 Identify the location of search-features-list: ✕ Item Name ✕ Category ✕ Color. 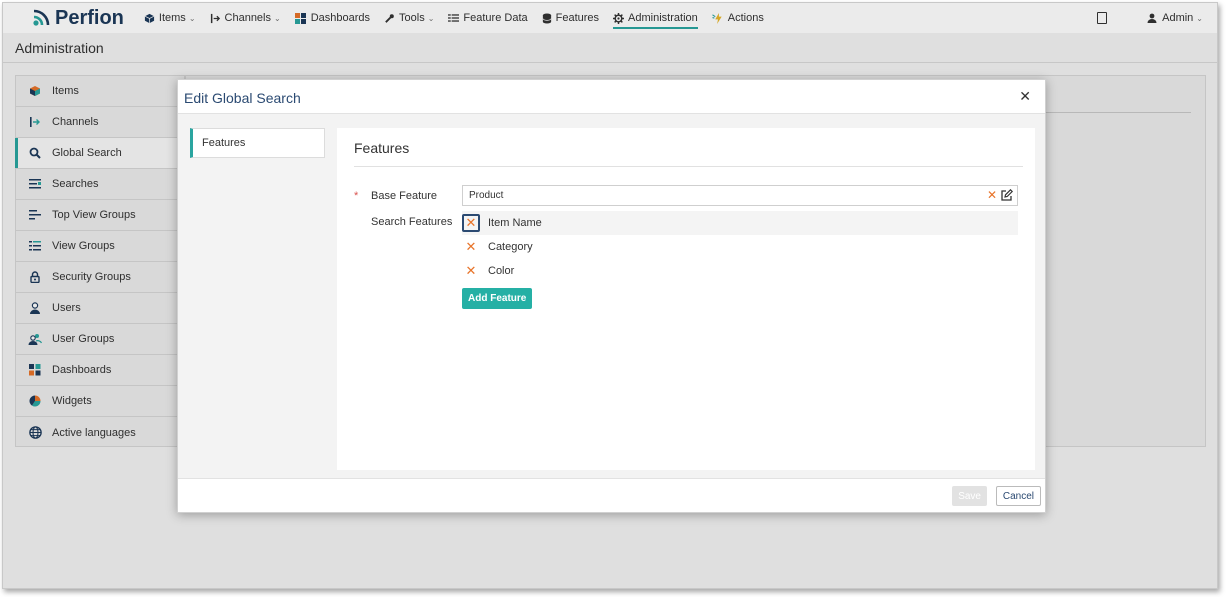
(740, 247).